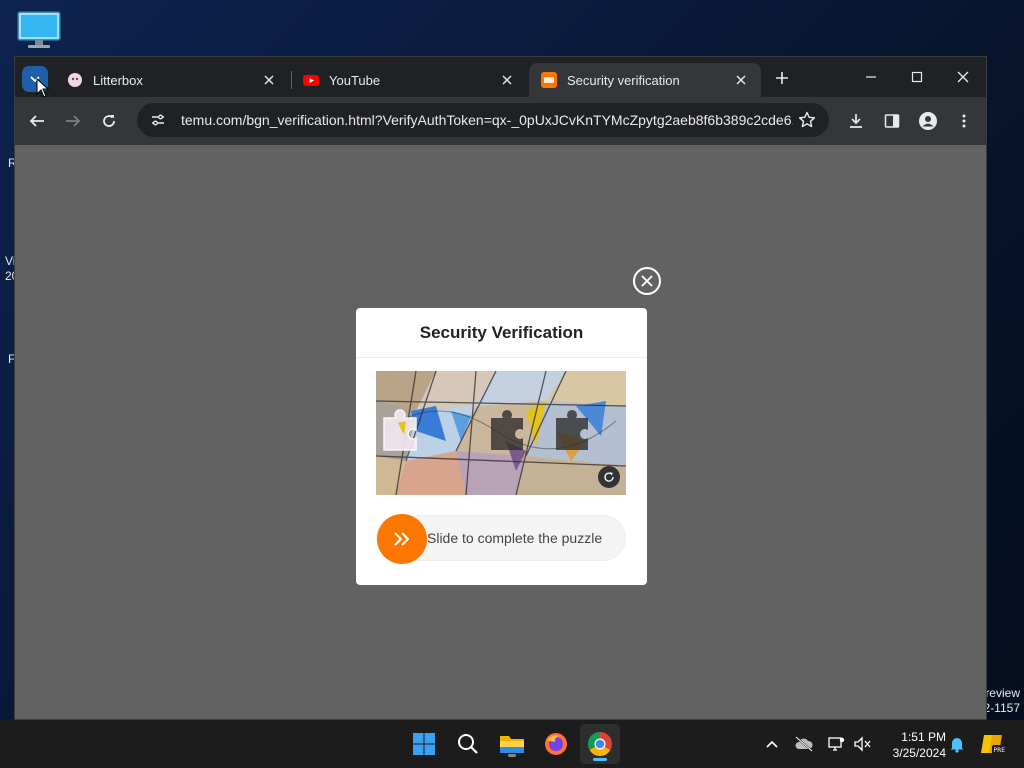  I want to click on dialog-title: Security Verification, so click(501, 333).